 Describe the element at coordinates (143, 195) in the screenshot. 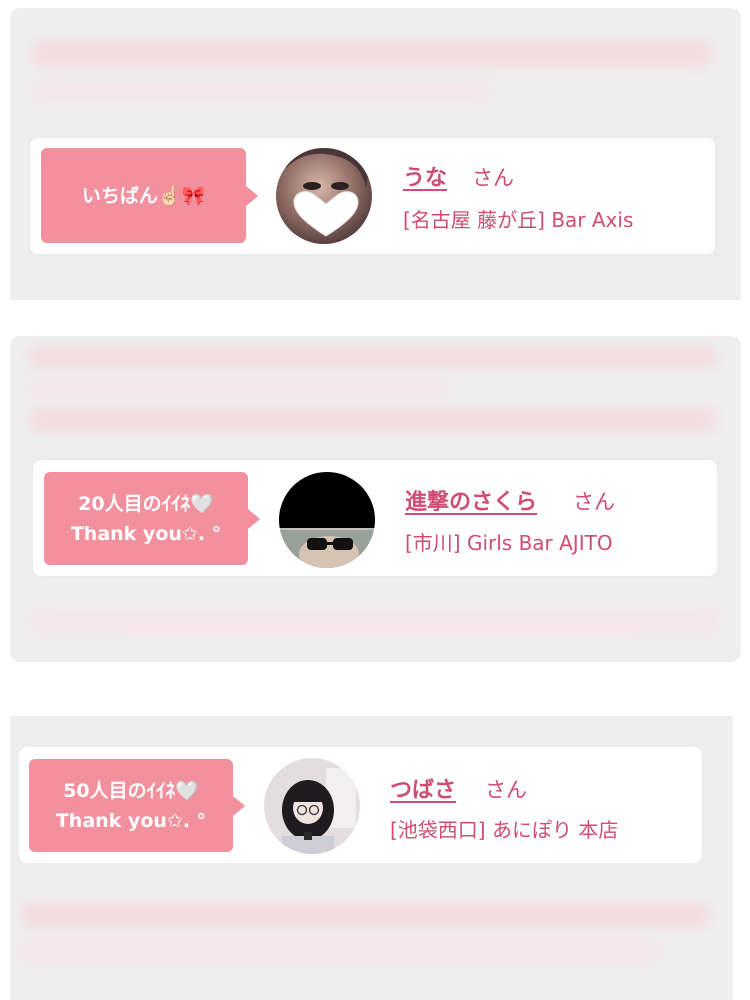

I see `message-text: いちばん☝🏻🎀` at that location.